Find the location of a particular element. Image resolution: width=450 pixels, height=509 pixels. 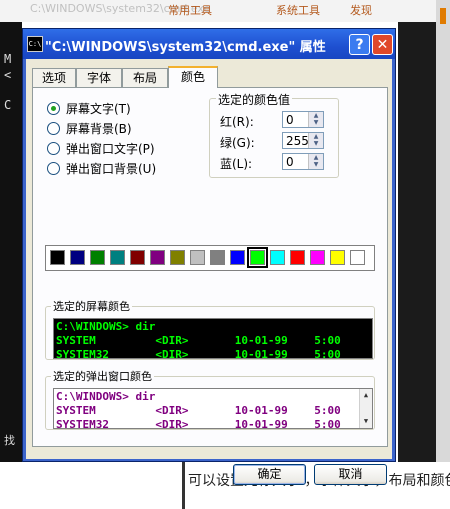

dialog-title: "C:\WINDOWS\system32\cmd.exe" 属性 is located at coordinates (185, 47).